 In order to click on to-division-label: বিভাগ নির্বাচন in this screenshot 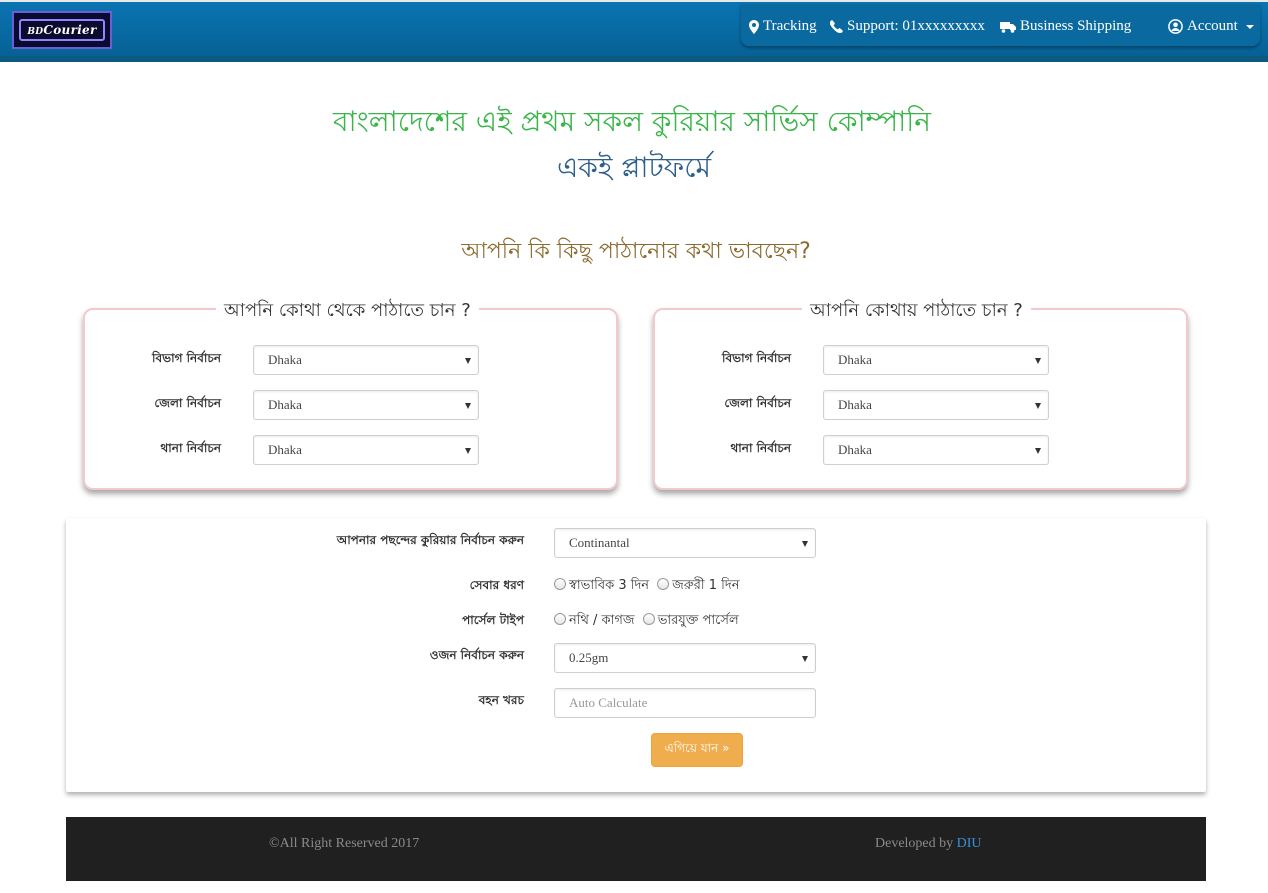, I will do `click(756, 358)`.